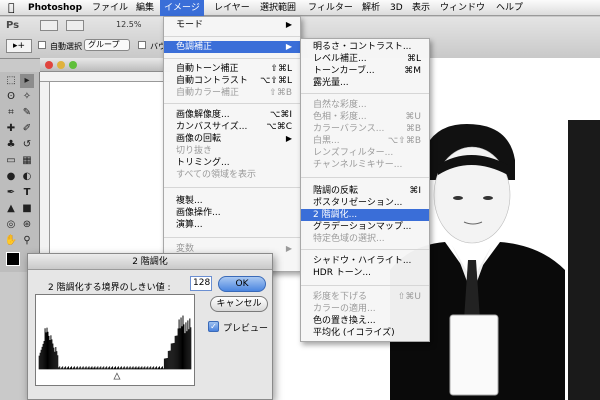 This screenshot has width=600, height=400. Describe the element at coordinates (232, 175) in the screenshot. I see `menu-item-reveal-all: すべての領域を表示` at that location.